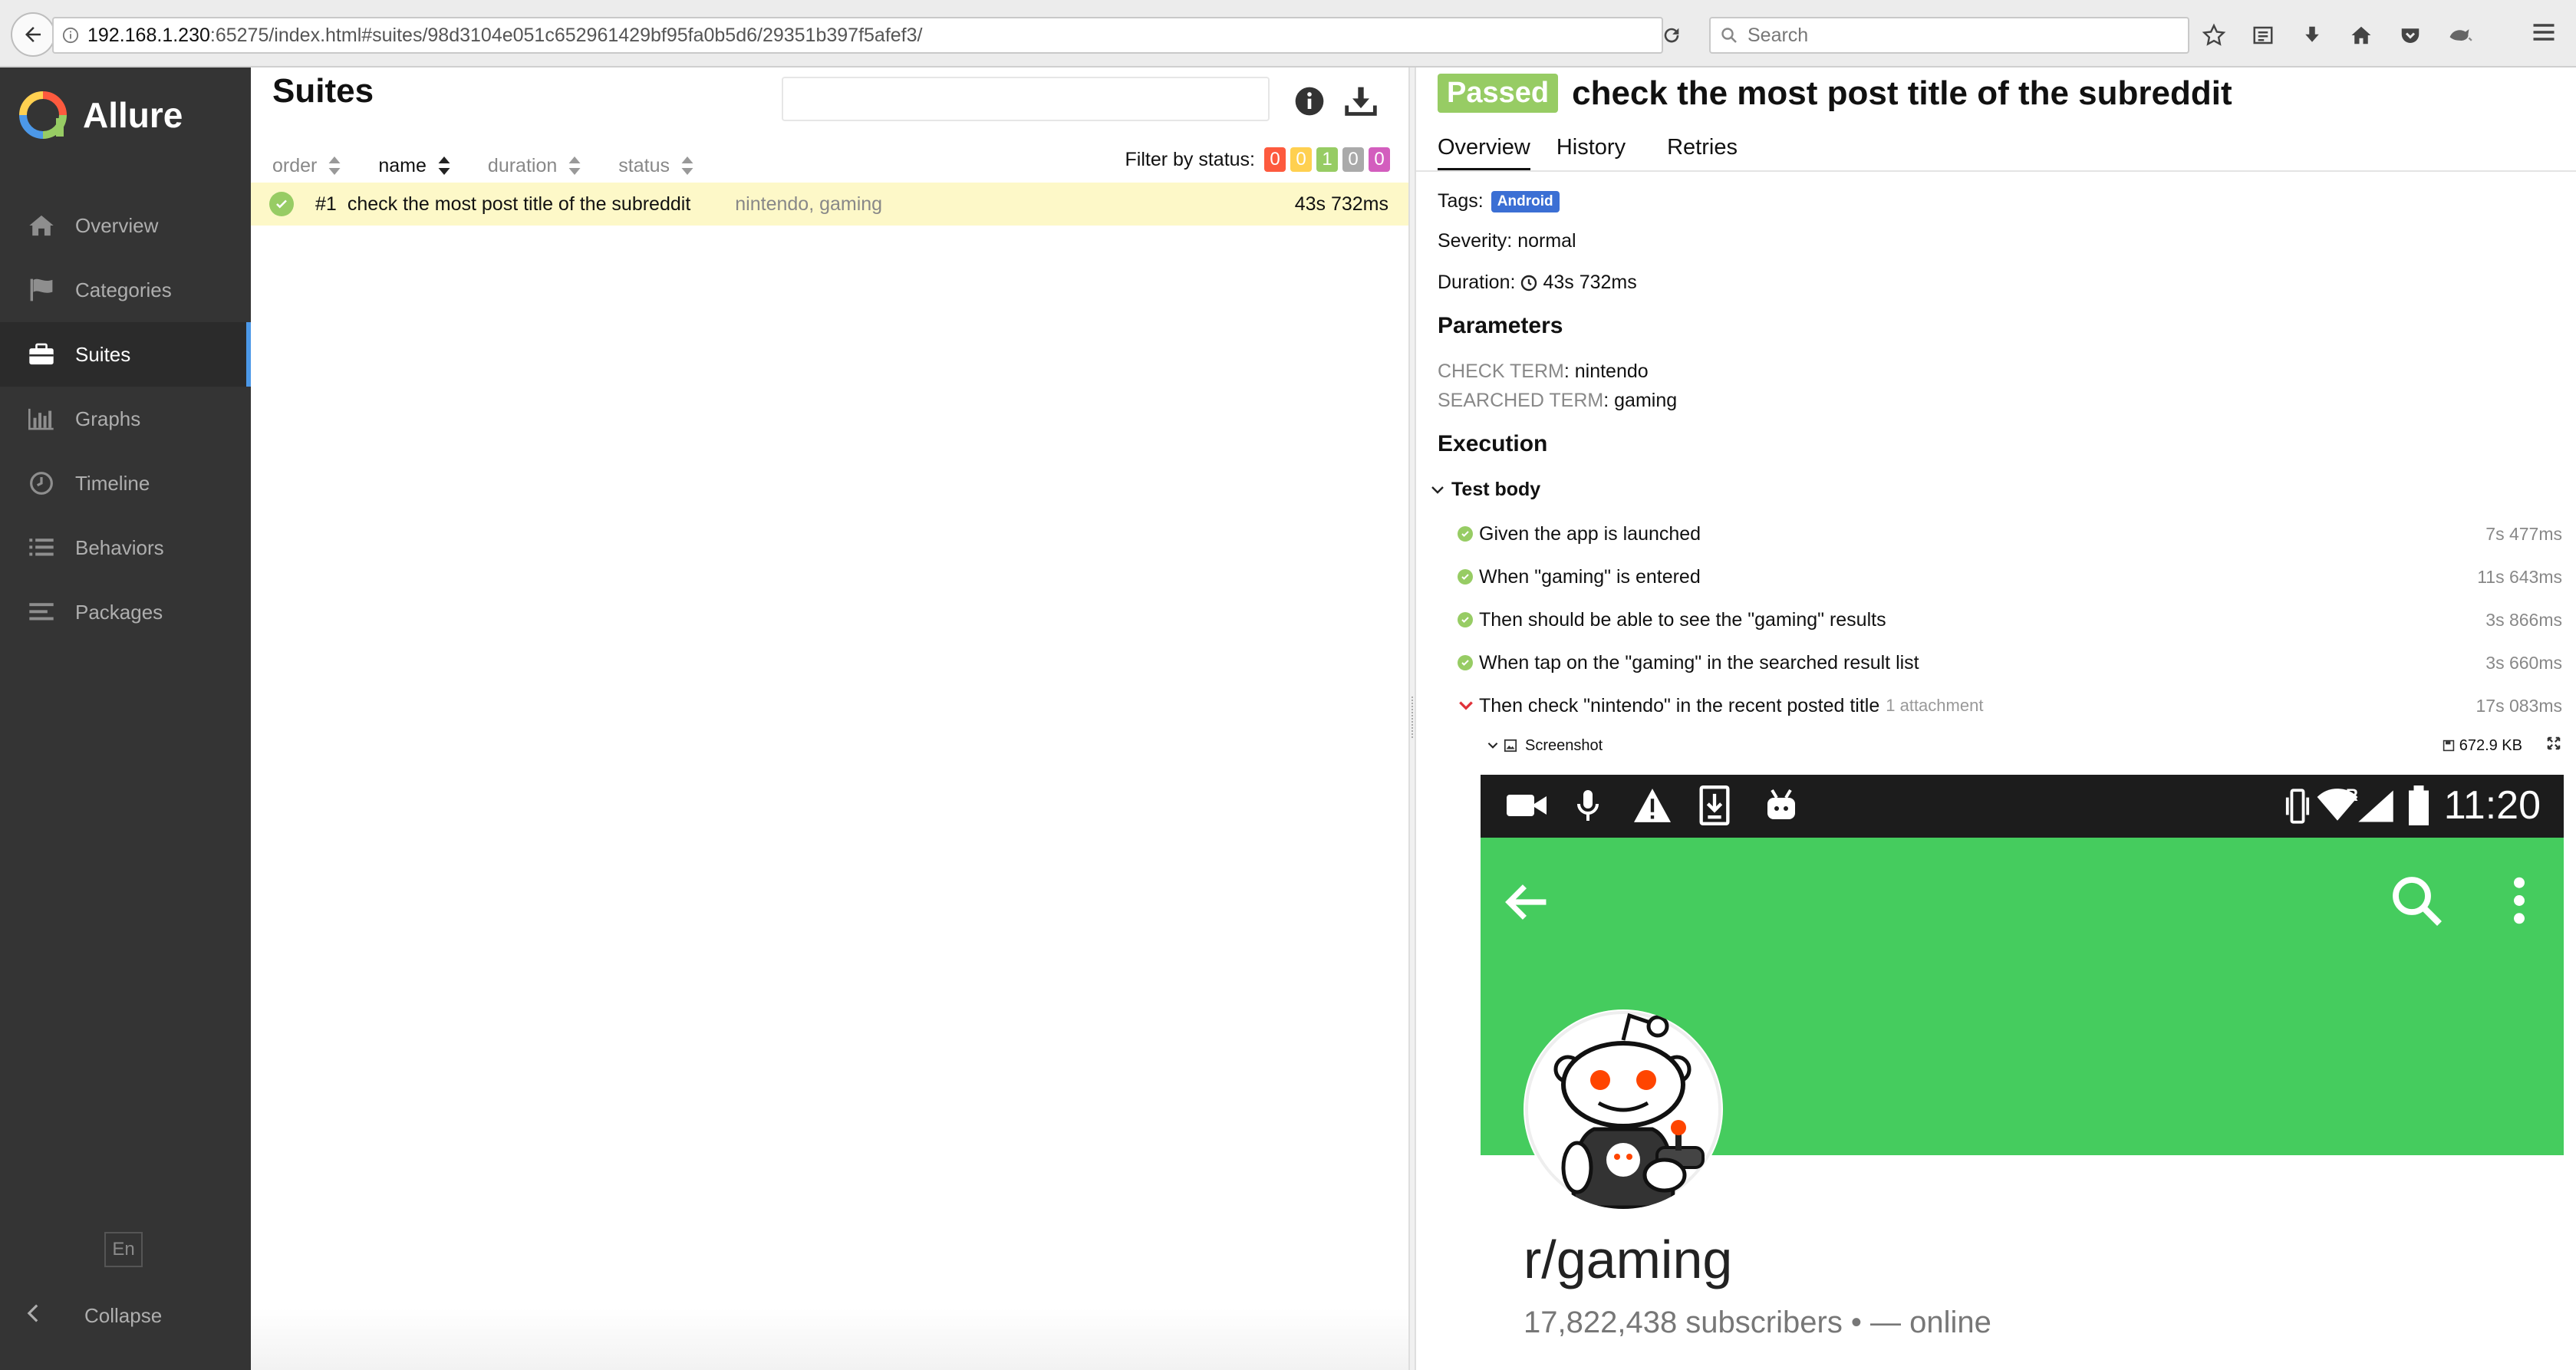 Image resolution: width=2576 pixels, height=1370 pixels. I want to click on attachment-size-value: 672.9 KB, so click(2490, 745).